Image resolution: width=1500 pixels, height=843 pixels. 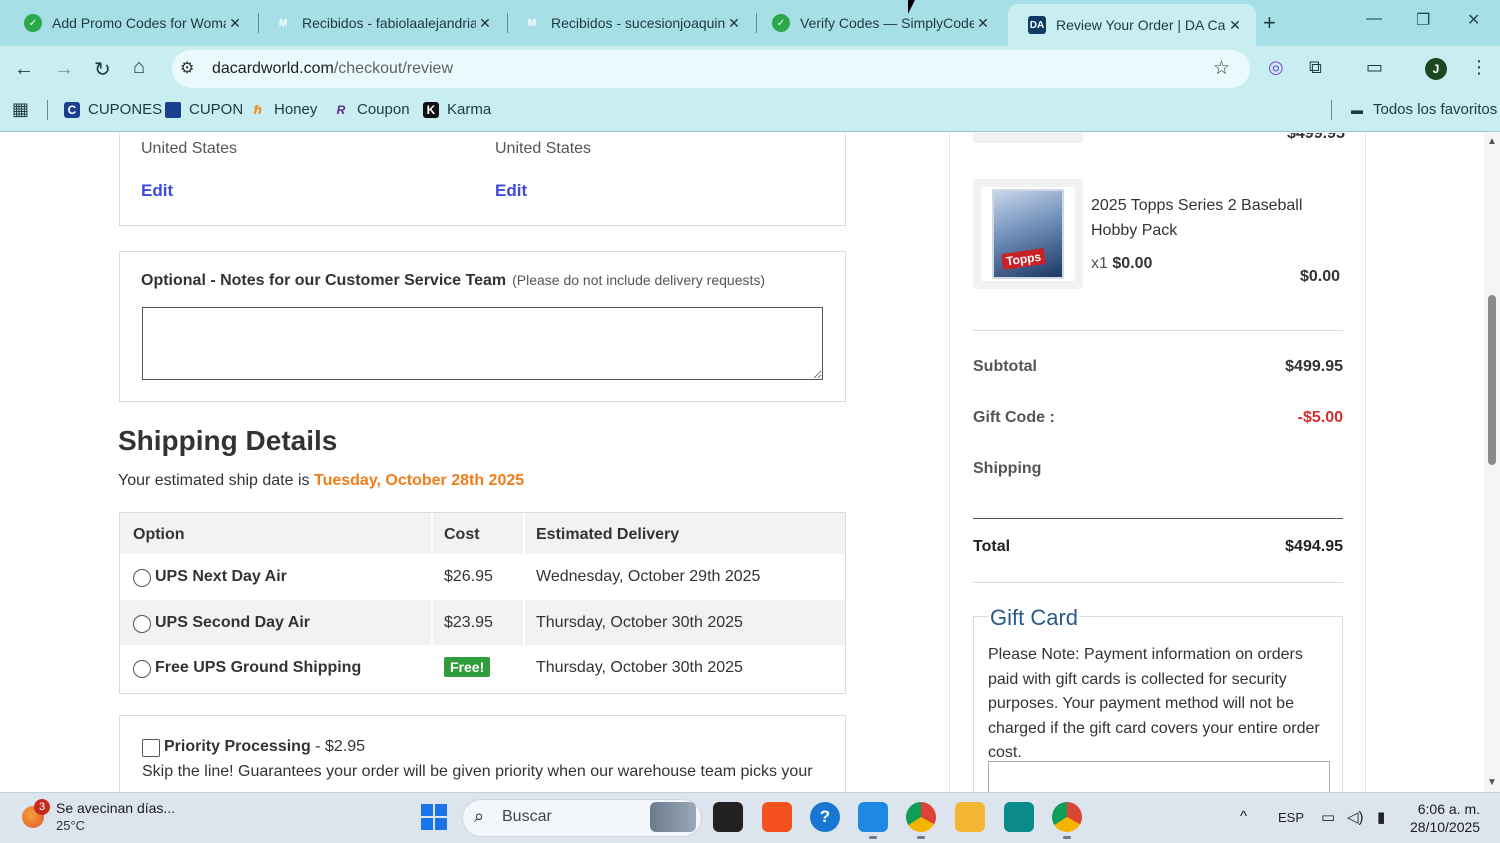 I want to click on edit-shipping-link: Edit, so click(x=511, y=191).